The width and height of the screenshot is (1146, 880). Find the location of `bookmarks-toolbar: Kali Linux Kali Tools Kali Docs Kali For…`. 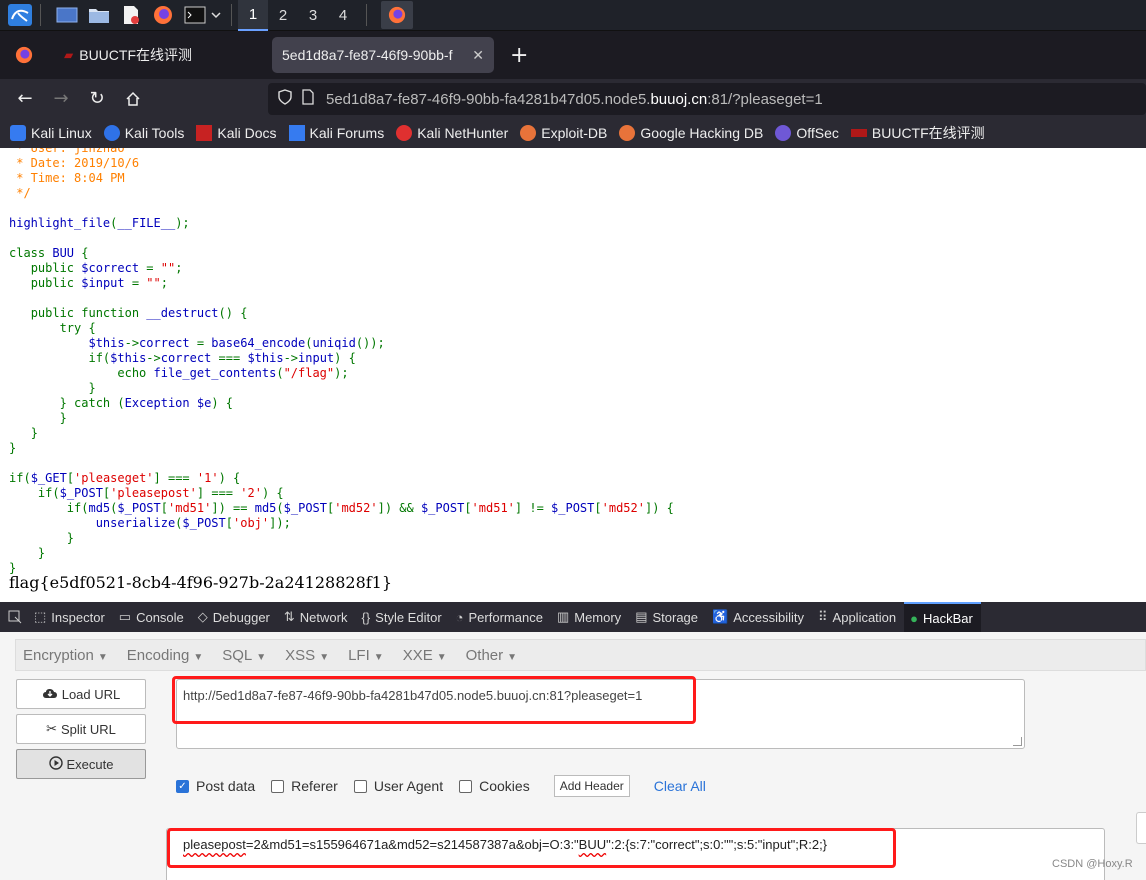

bookmarks-toolbar: Kali Linux Kali Tools Kali Docs Kali For… is located at coordinates (573, 133).